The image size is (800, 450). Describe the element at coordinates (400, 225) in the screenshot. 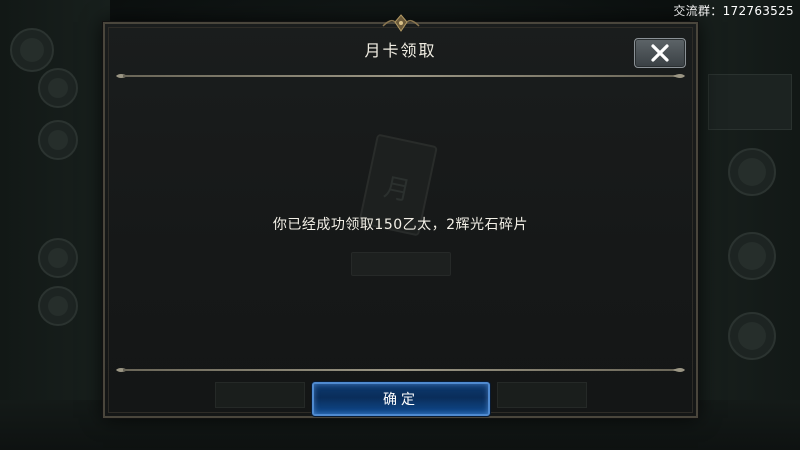

I see `reward-message: 你已经成功领取150乙太，2辉光石碎片` at that location.